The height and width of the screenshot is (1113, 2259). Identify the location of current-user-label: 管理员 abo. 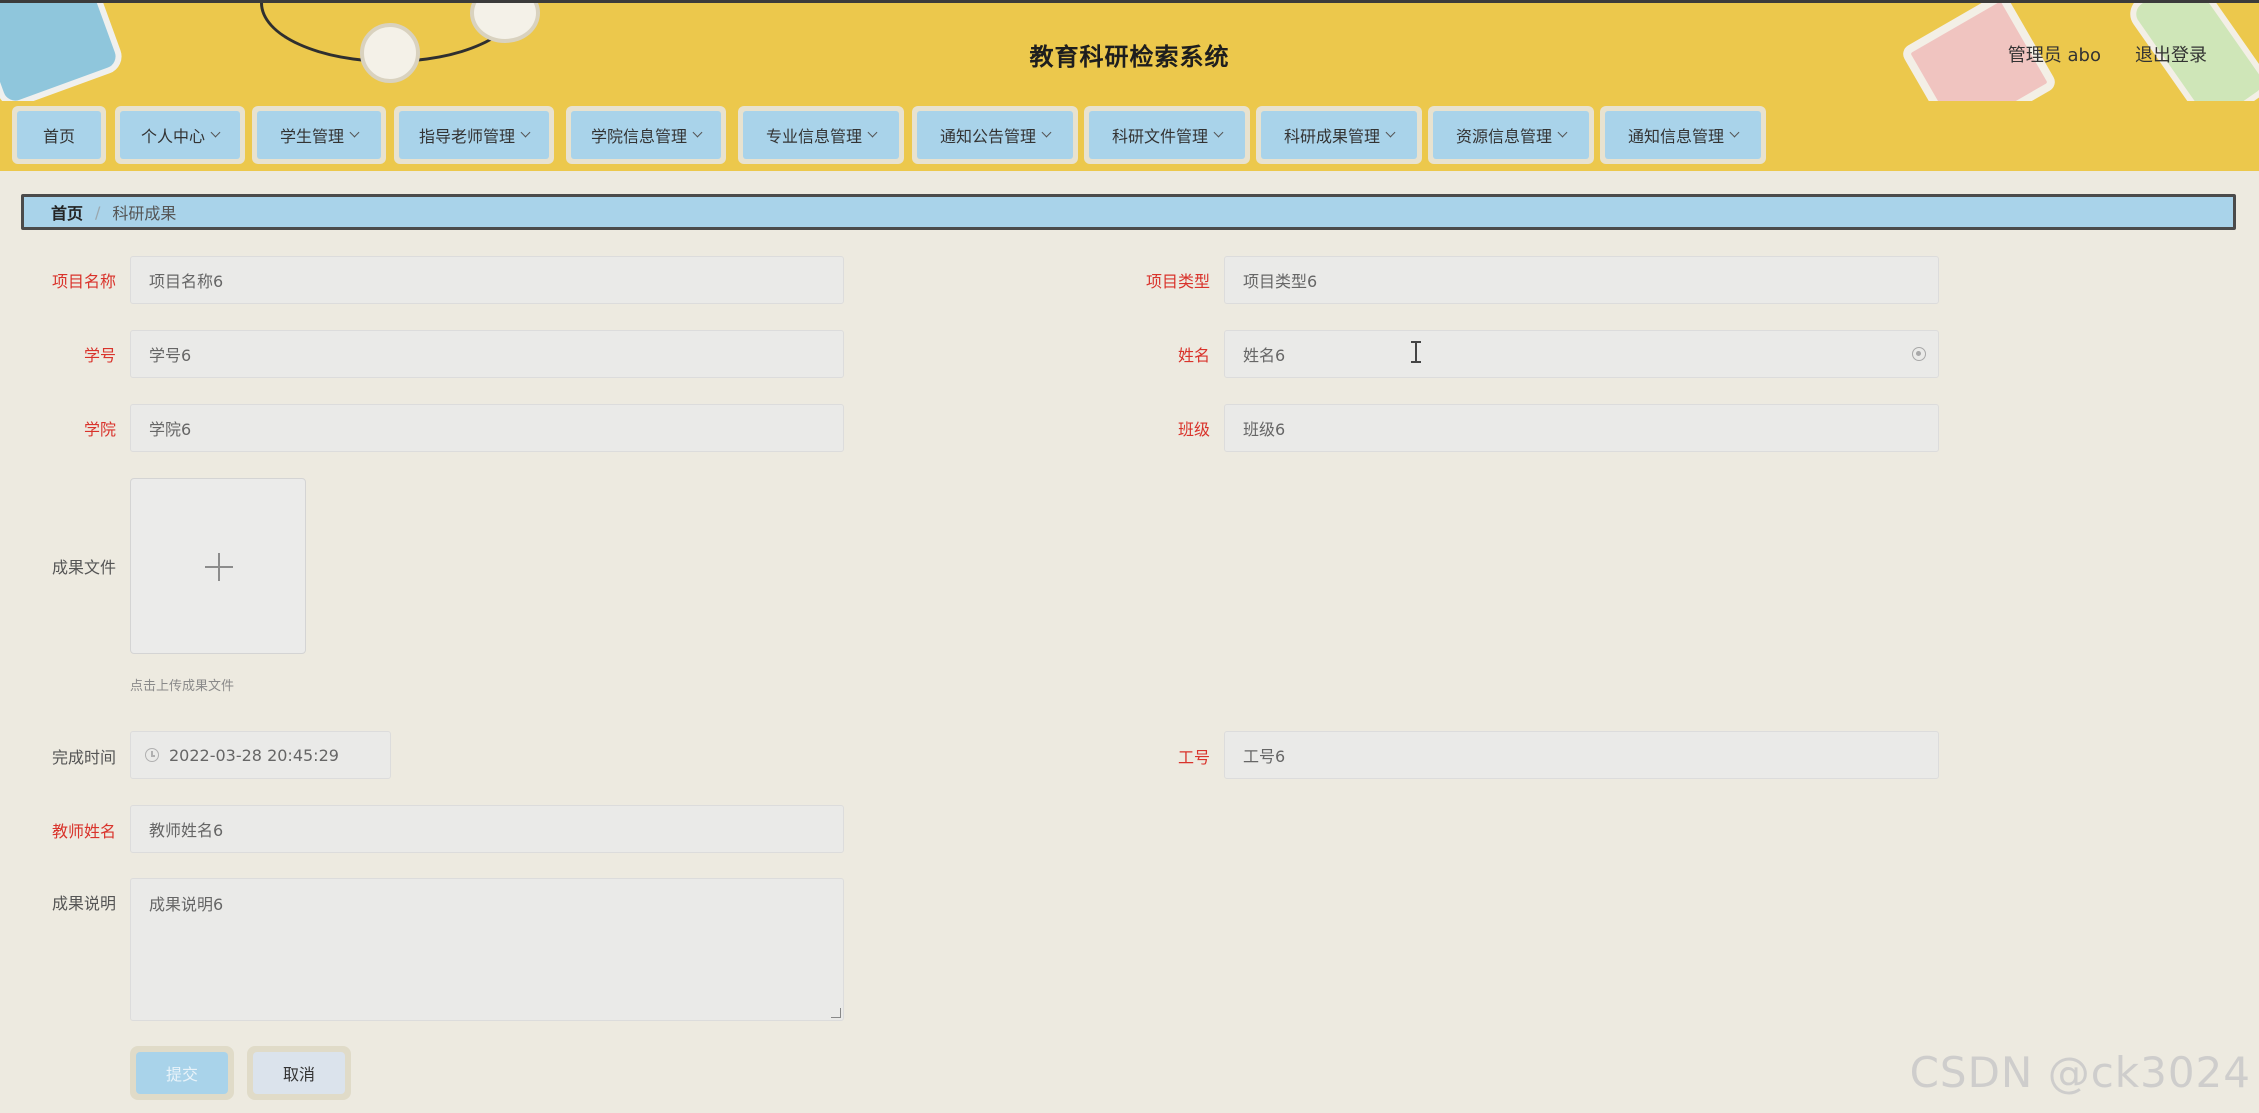
(2054, 55).